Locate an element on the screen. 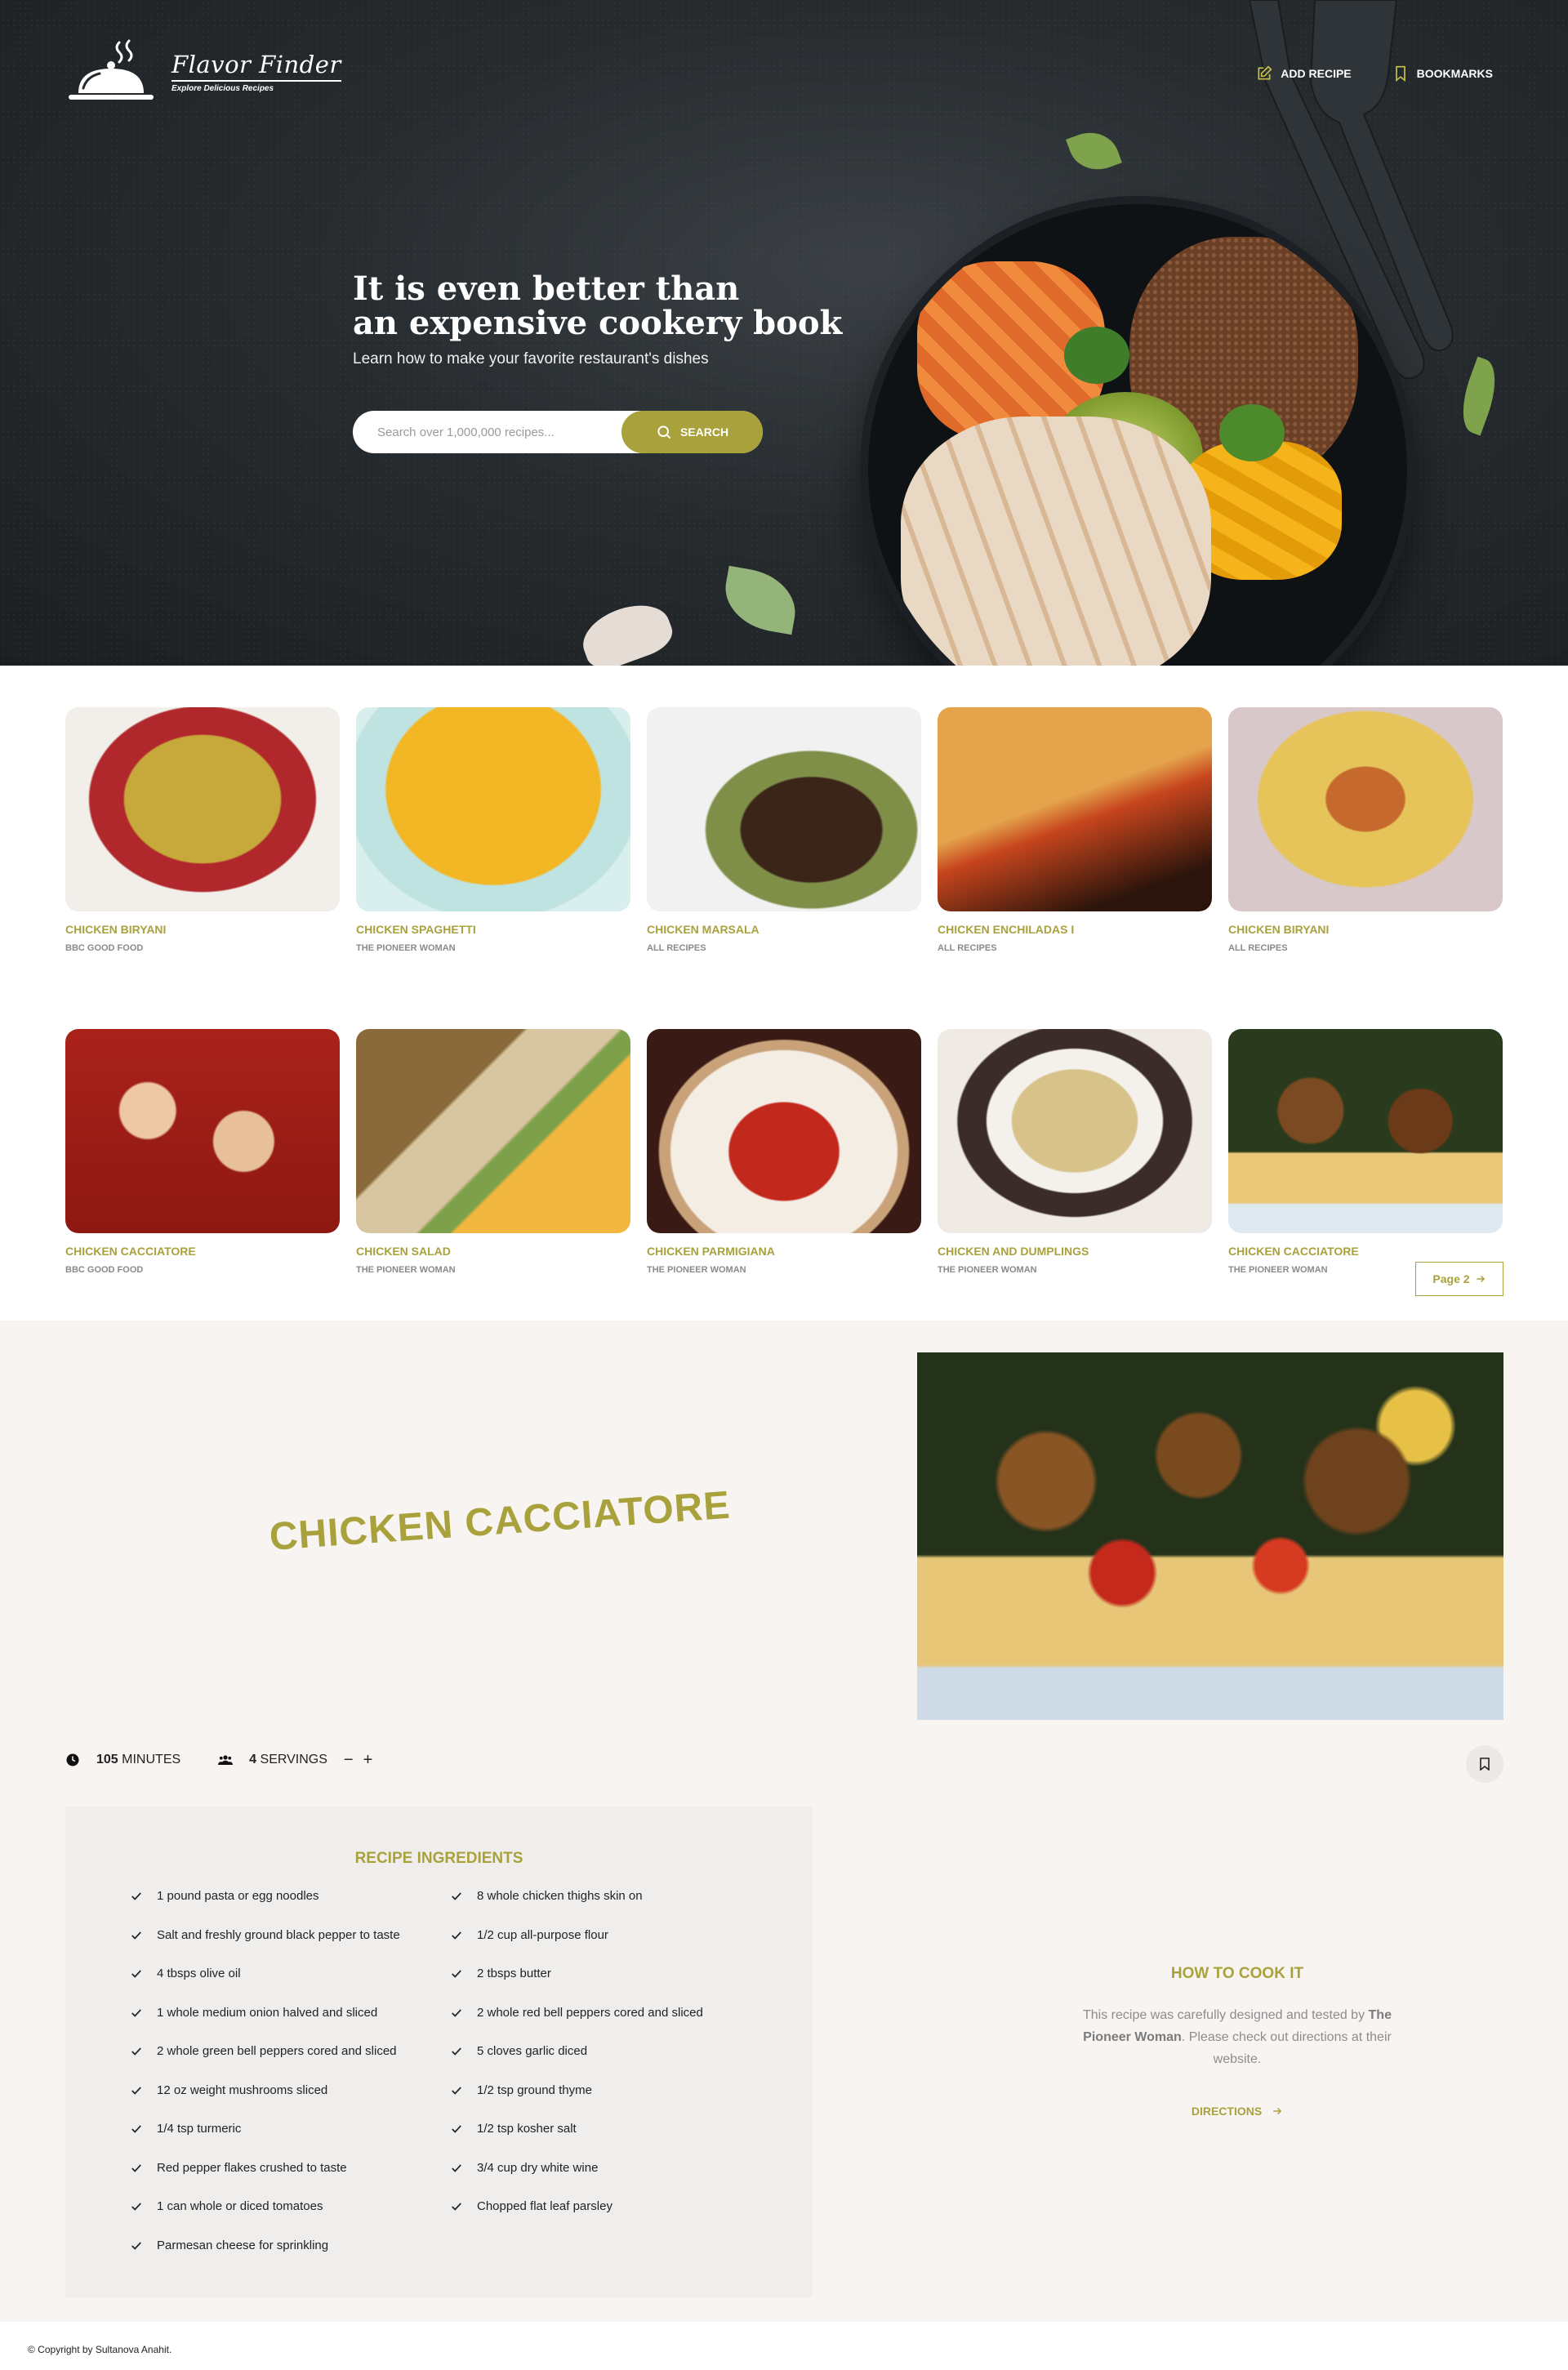 The width and height of the screenshot is (1568, 2370). recipe-card: CHICKEN PARMIGIANA THE PIONEER WOMAN is located at coordinates (784, 1152).